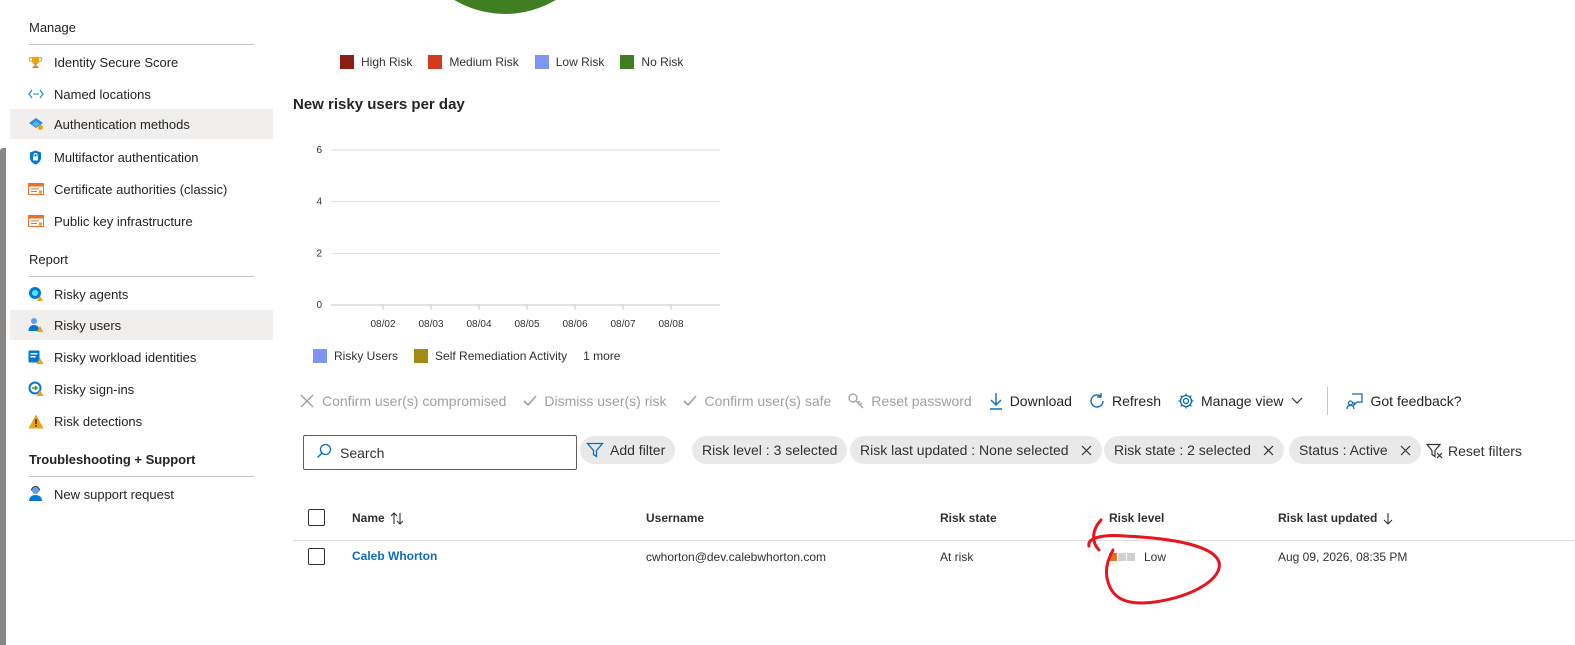  Describe the element at coordinates (1297, 401) in the screenshot. I see `chevron-down-icon` at that location.